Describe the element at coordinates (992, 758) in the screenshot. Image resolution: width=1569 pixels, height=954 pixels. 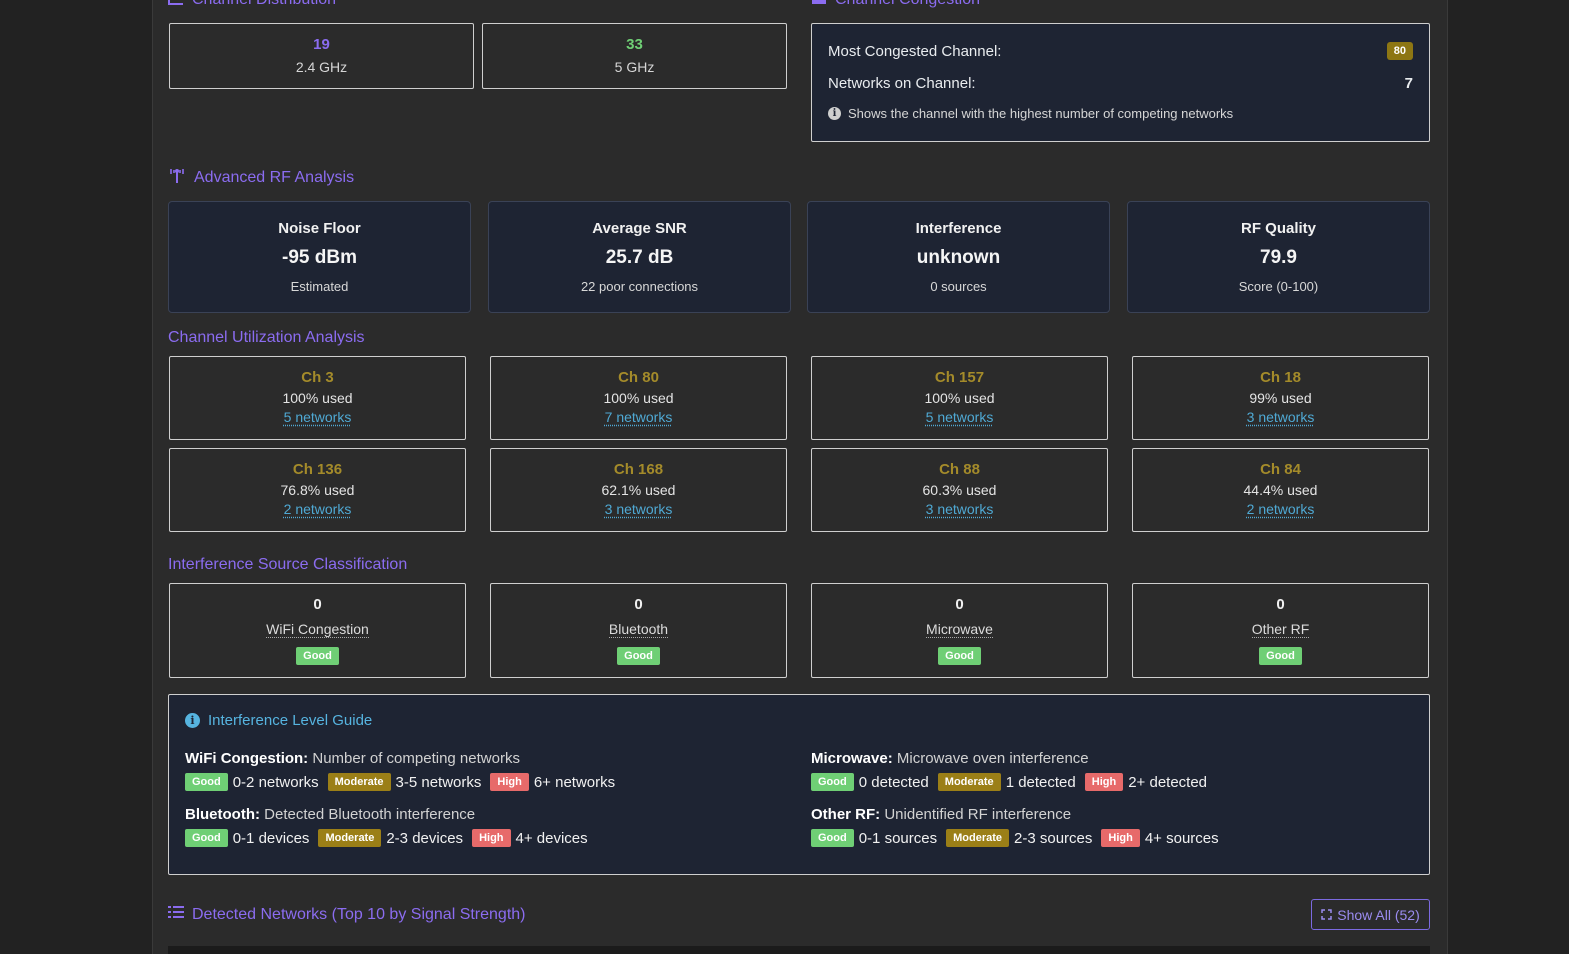
I see `guide-item-desc: Microwave oven interference` at that location.